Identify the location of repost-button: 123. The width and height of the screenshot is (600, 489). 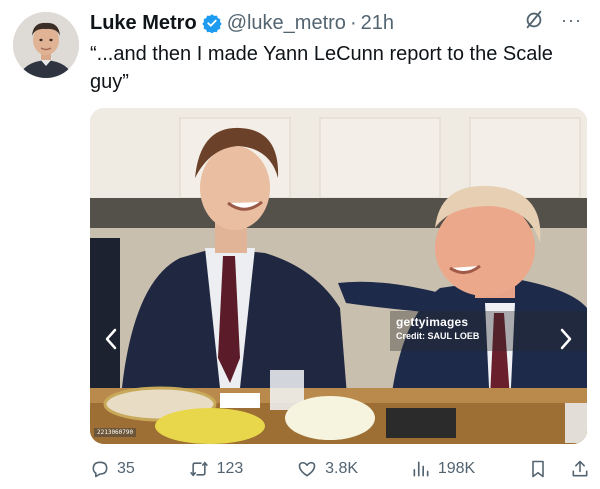
(216, 469).